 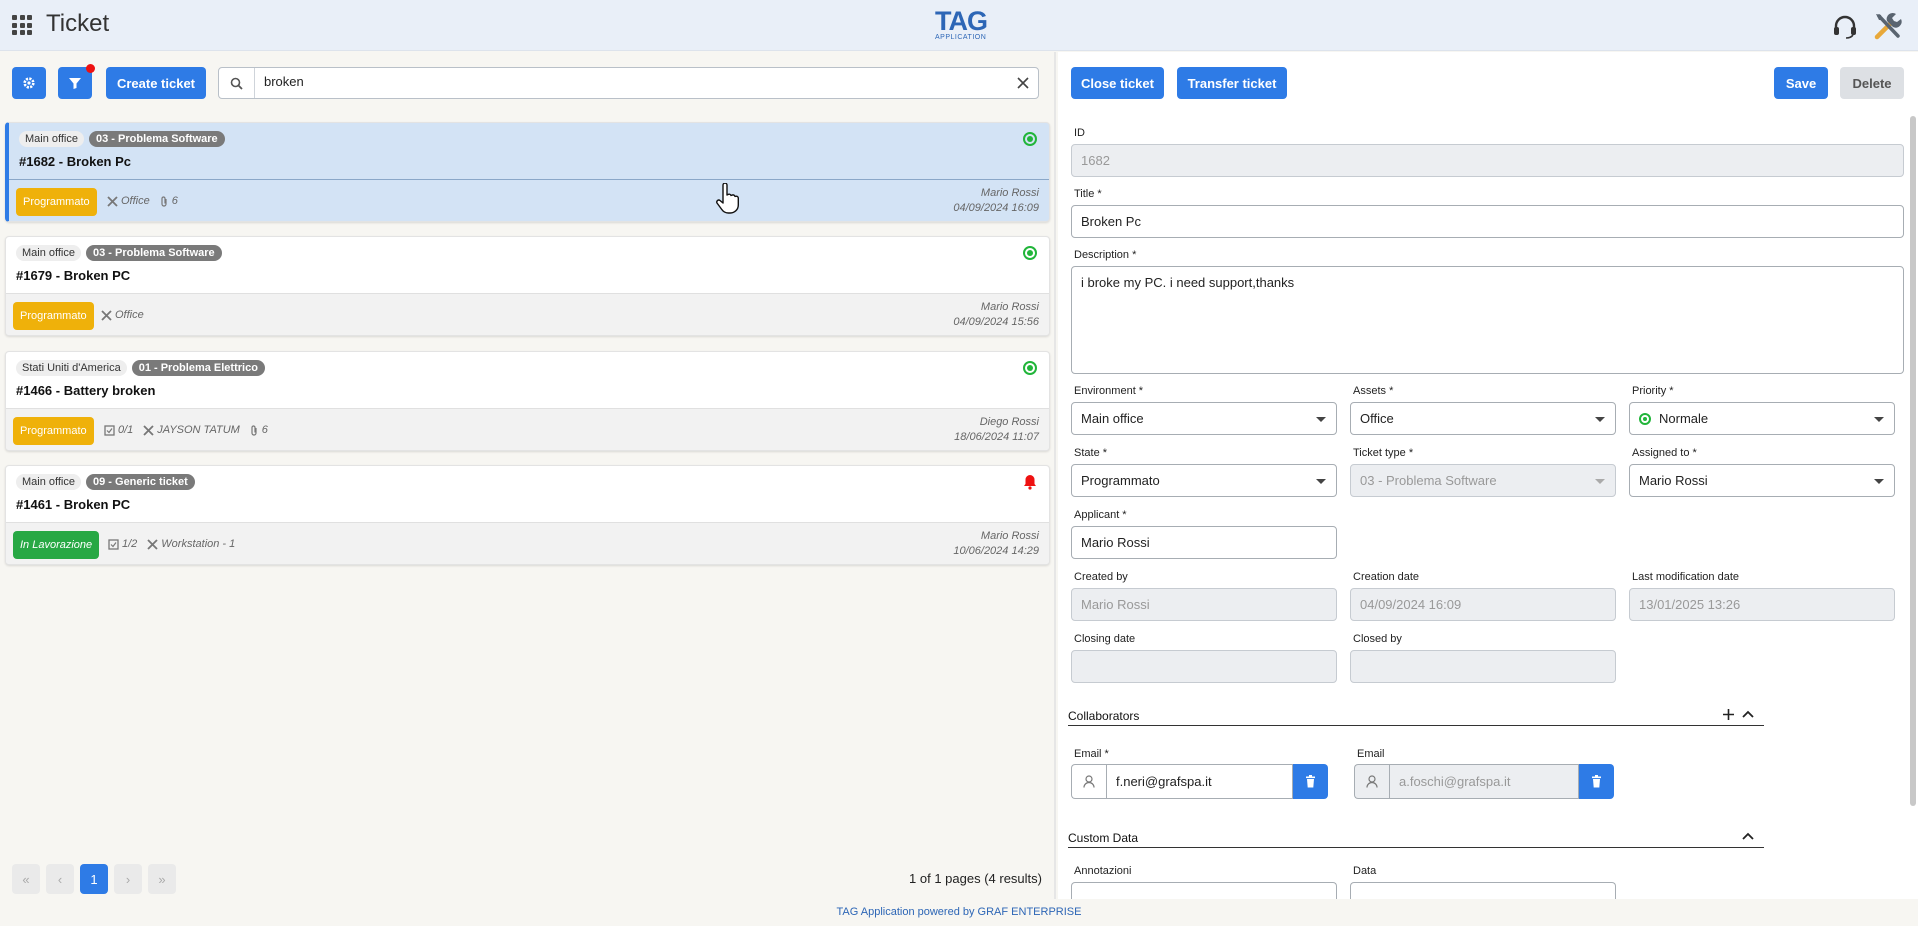 What do you see at coordinates (1487, 320) in the screenshot?
I see `description-textarea: i broke my PC. i need support,thanks` at bounding box center [1487, 320].